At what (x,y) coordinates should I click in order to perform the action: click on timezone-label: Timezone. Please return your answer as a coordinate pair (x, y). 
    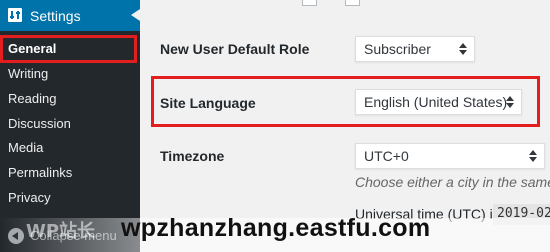
    Looking at the image, I should click on (192, 156).